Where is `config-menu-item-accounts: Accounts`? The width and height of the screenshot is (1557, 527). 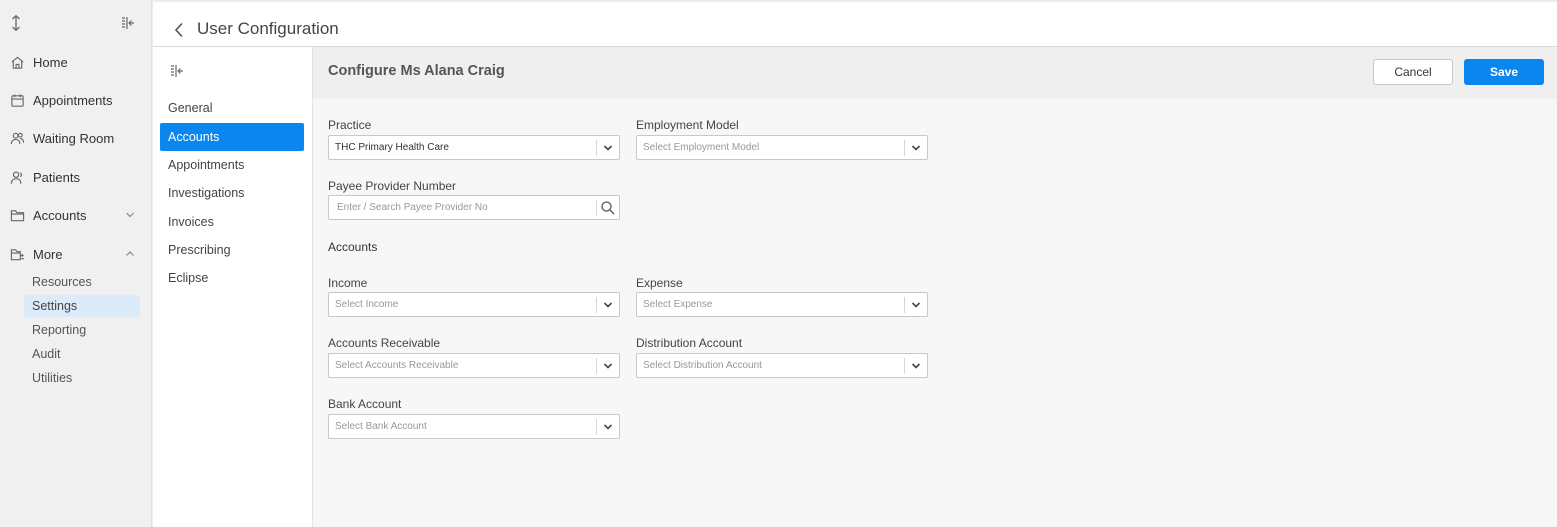
config-menu-item-accounts: Accounts is located at coordinates (232, 137).